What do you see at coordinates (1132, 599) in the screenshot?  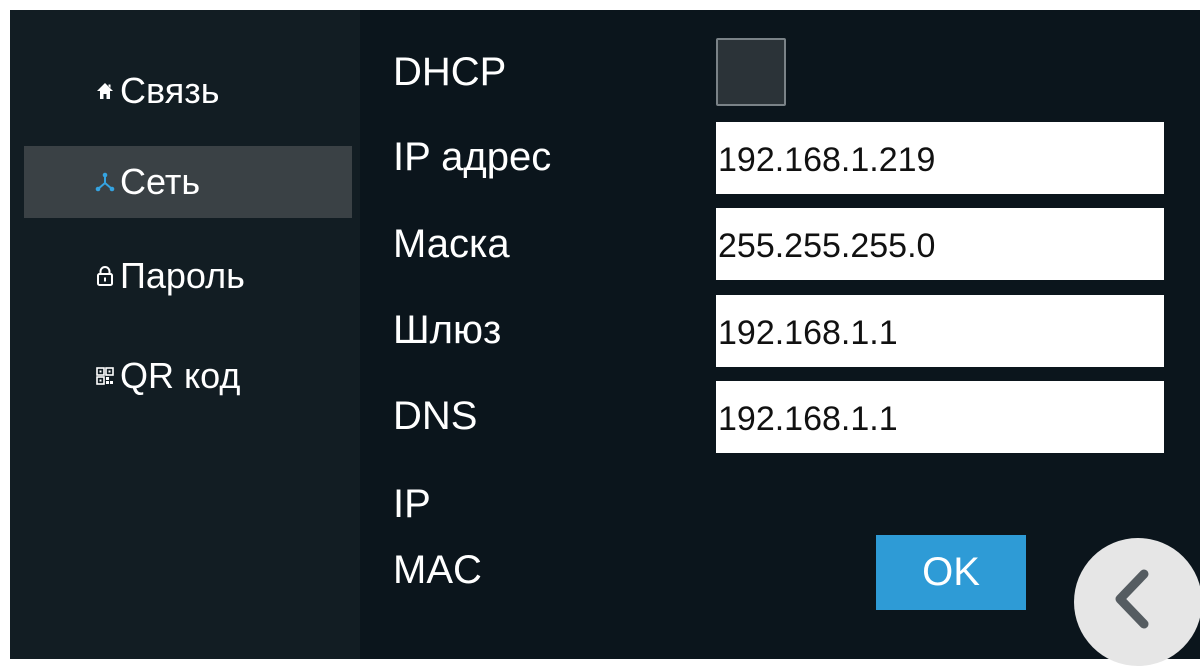 I see `chevron-left-icon` at bounding box center [1132, 599].